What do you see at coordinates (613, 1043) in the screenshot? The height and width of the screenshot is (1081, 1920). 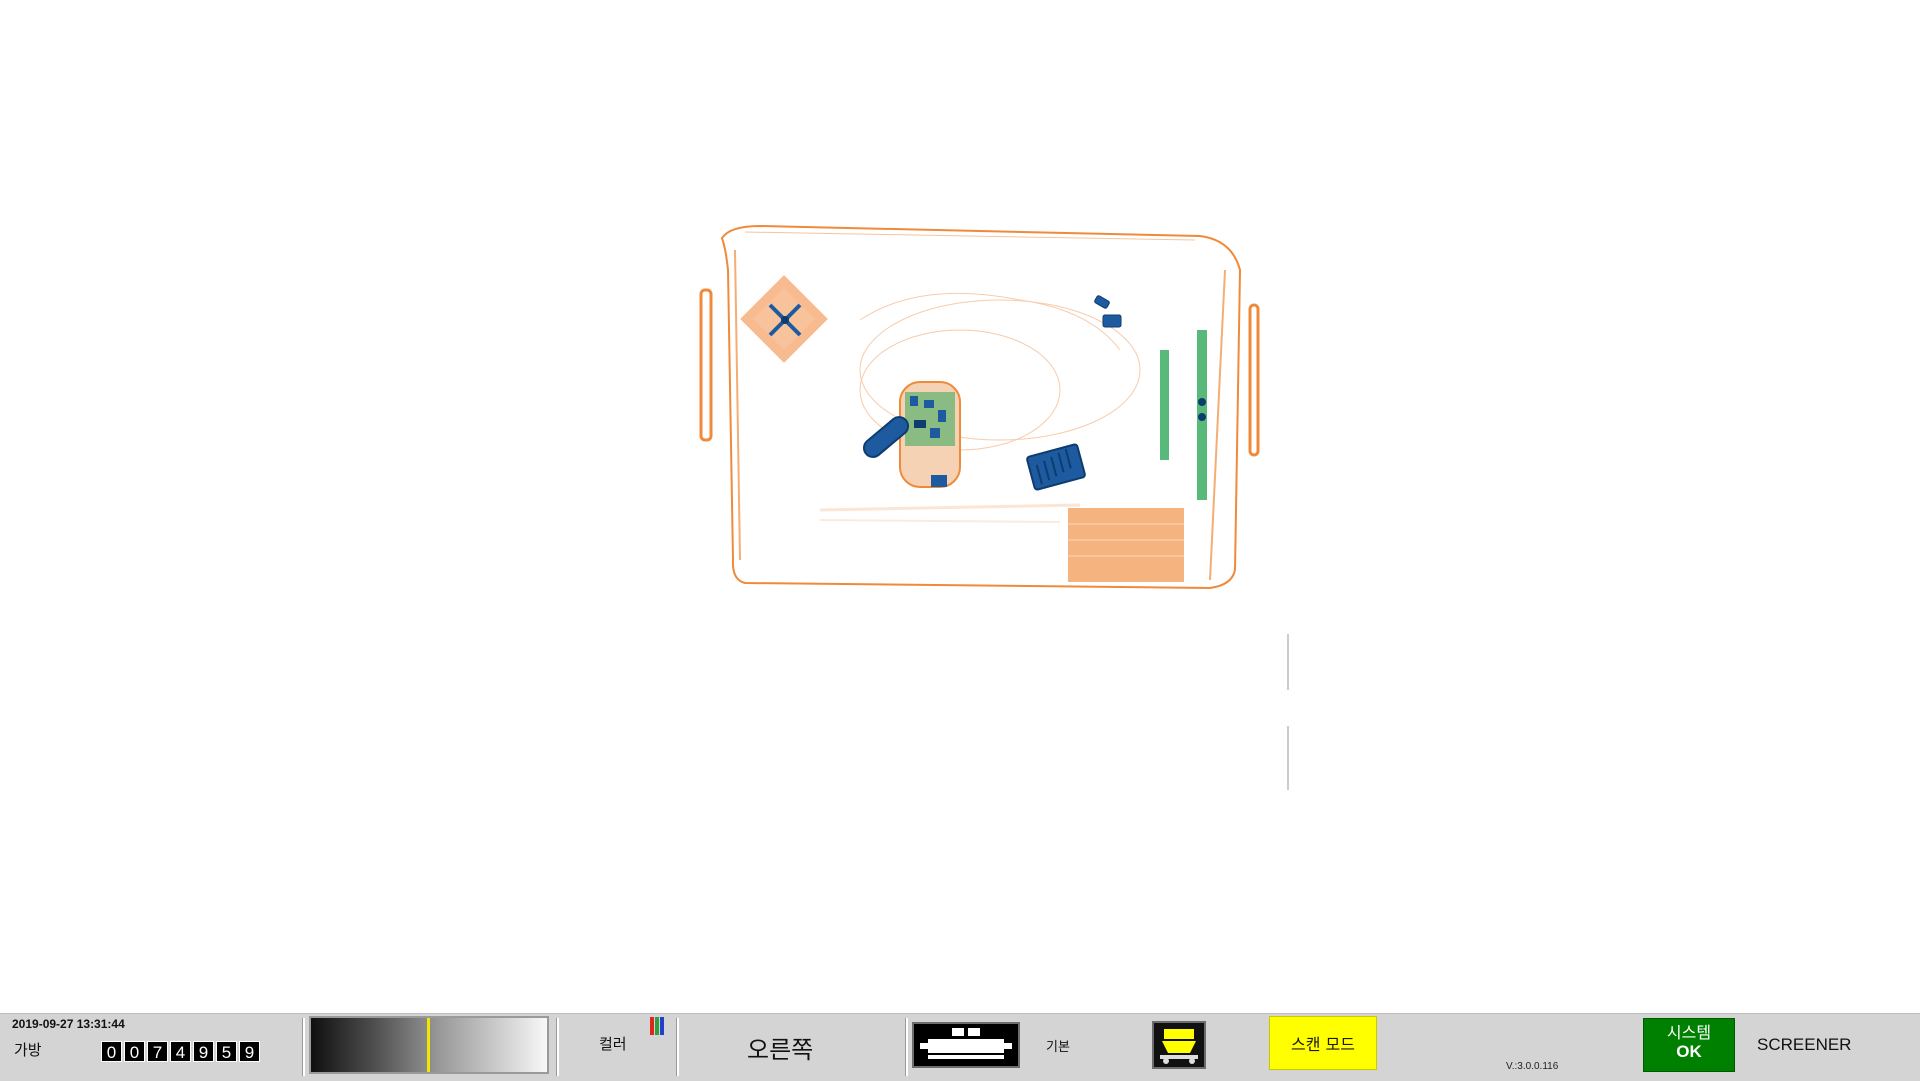 I see `color-mode-button: 컬러` at bounding box center [613, 1043].